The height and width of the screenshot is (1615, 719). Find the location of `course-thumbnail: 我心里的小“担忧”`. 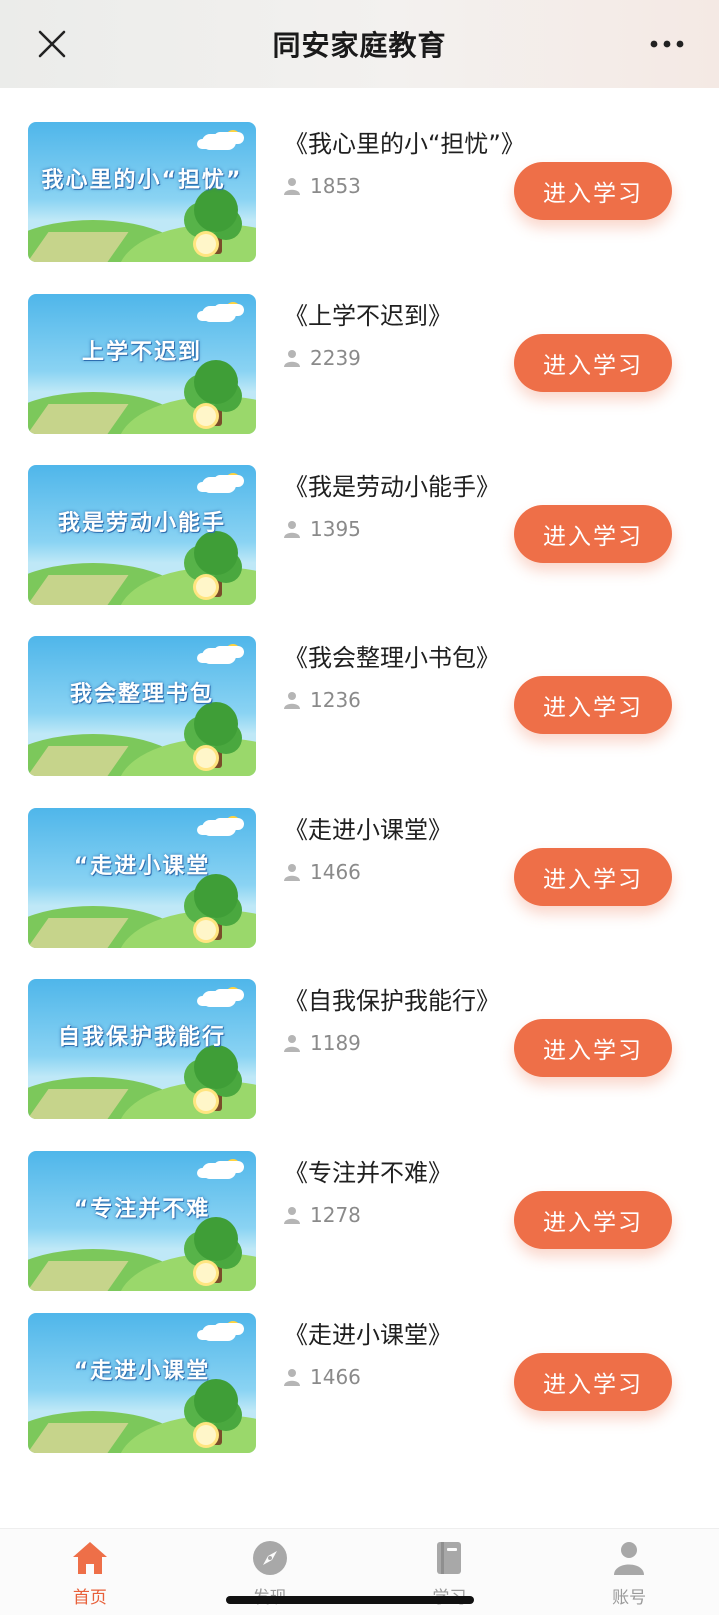

course-thumbnail: 我心里的小“担忧” is located at coordinates (142, 192).